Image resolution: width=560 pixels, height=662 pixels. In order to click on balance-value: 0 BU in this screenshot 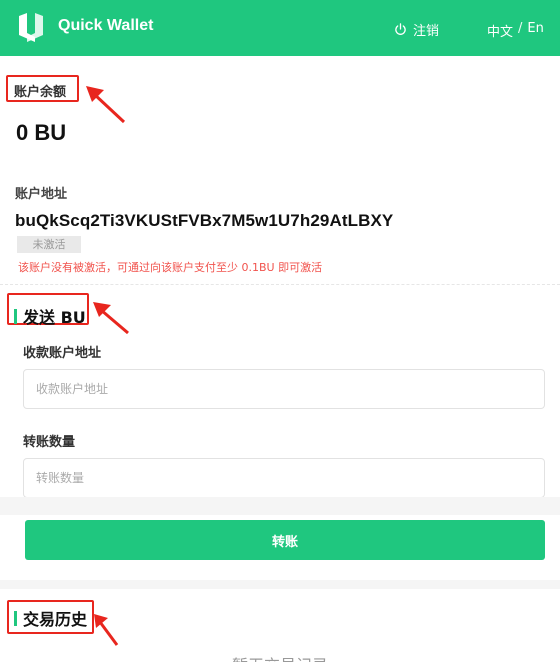, I will do `click(41, 132)`.